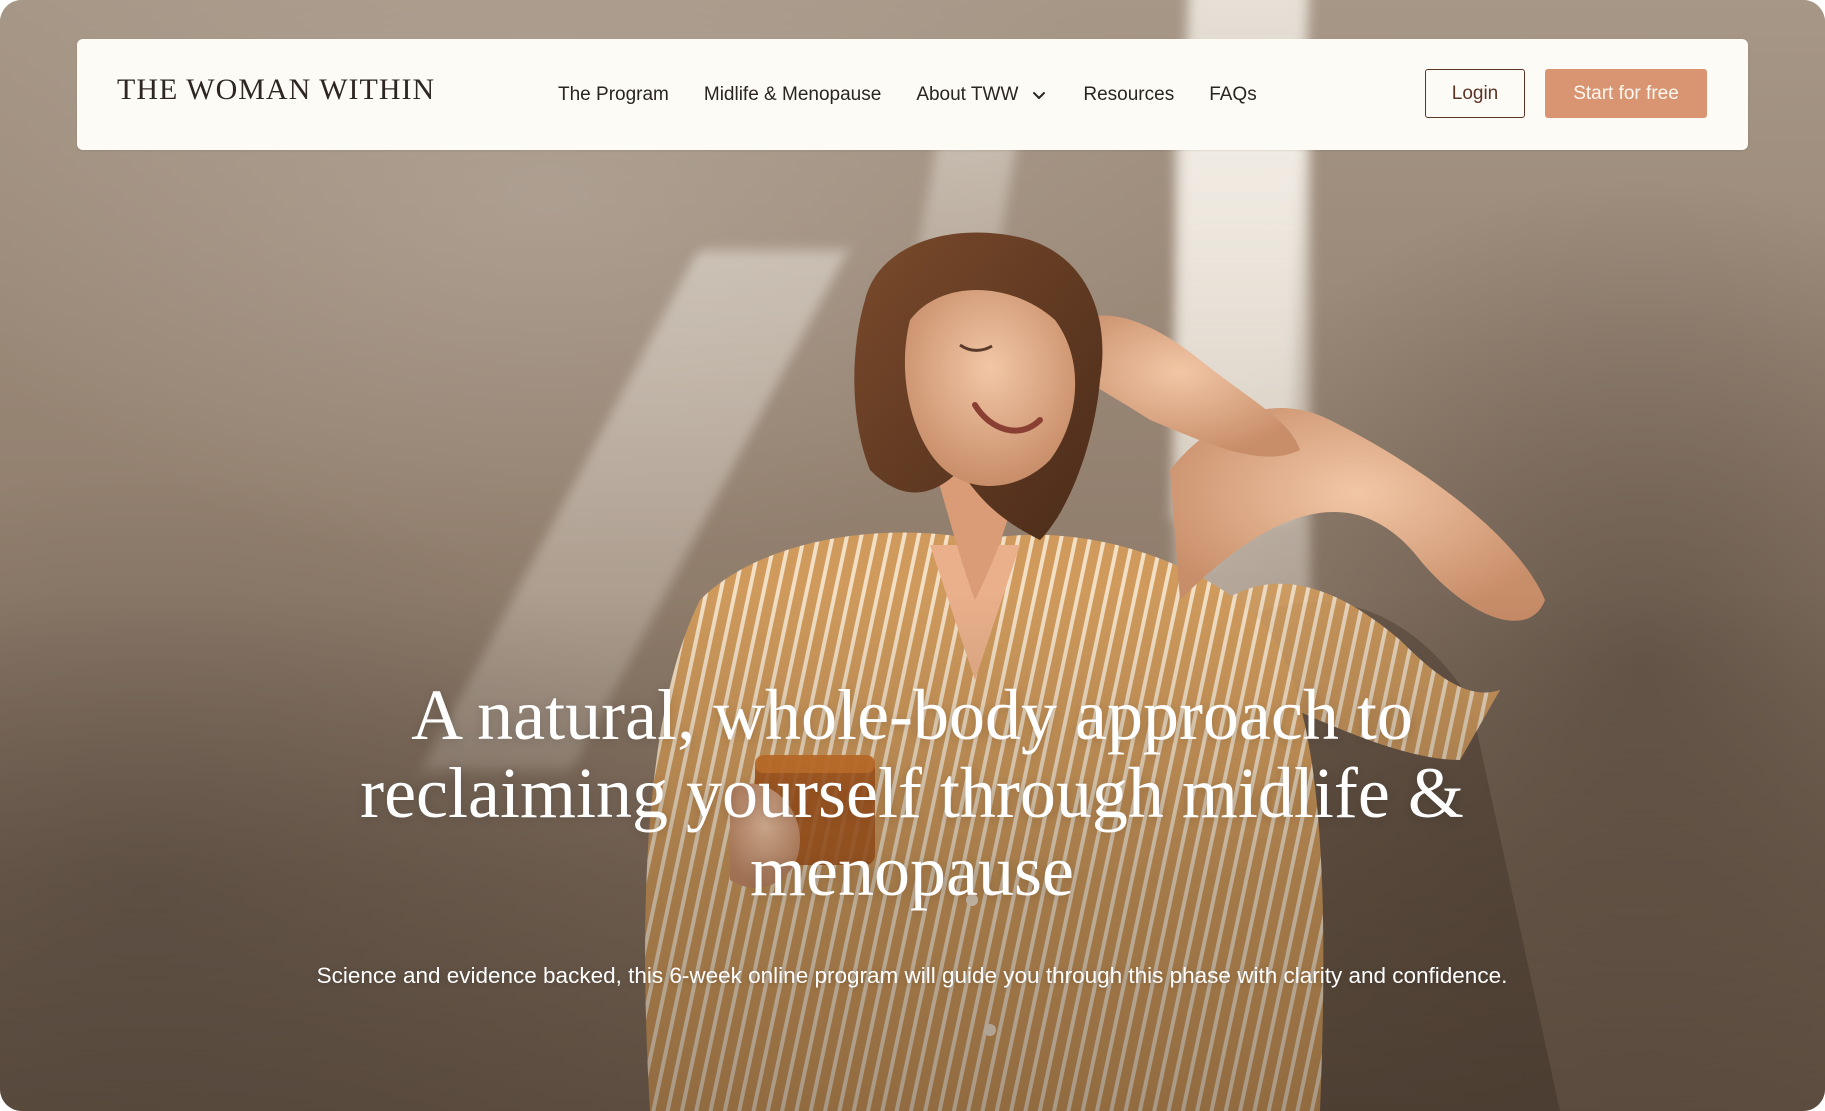 Image resolution: width=1825 pixels, height=1111 pixels. I want to click on nav-link-the-program: The Program, so click(613, 95).